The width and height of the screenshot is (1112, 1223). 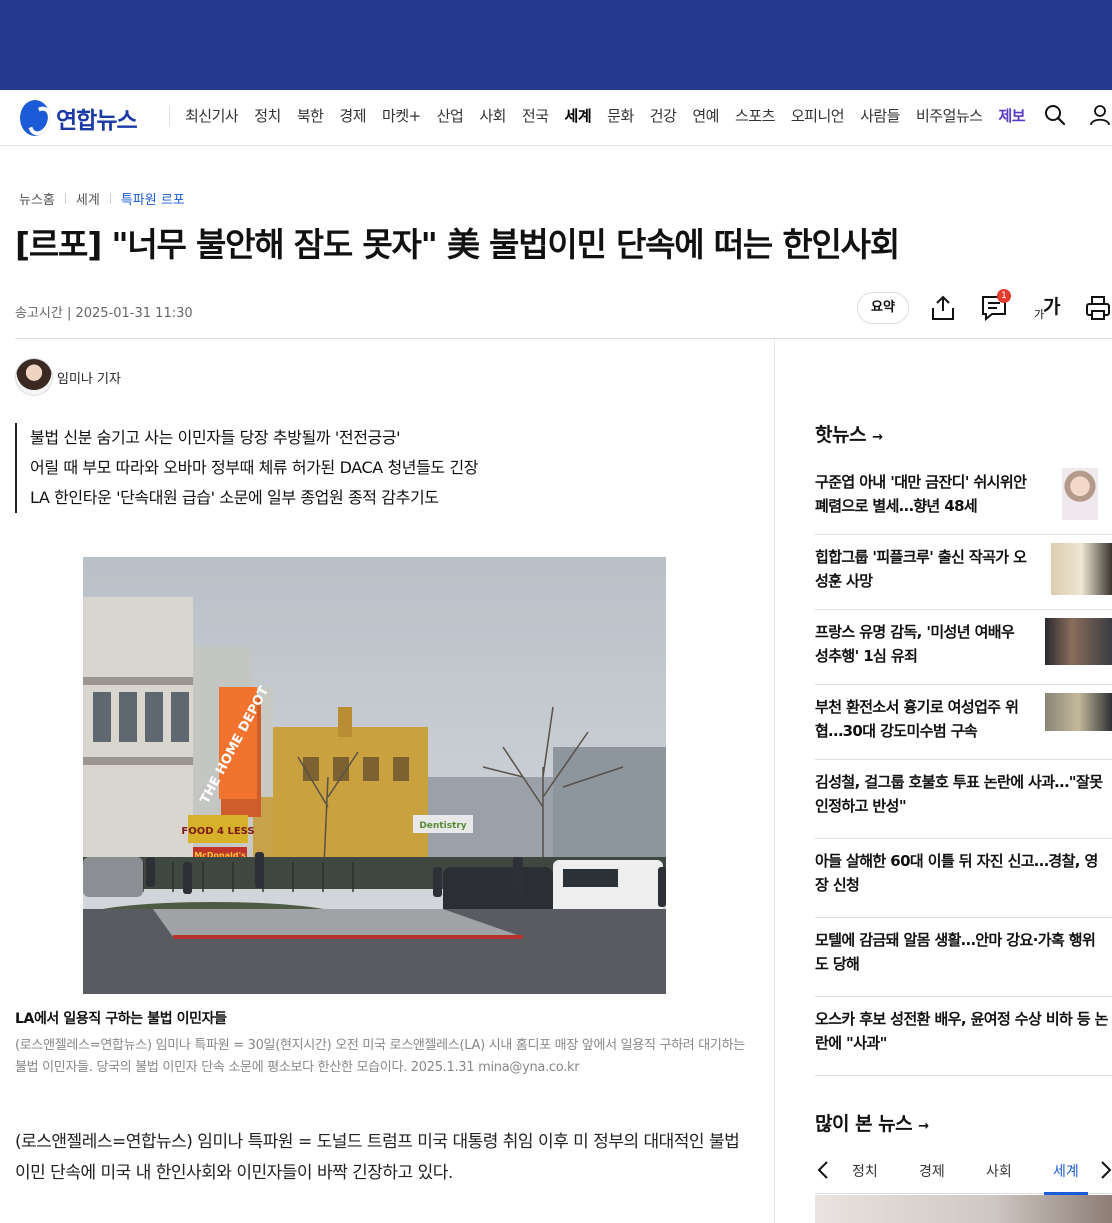 I want to click on comment-count-badge: 1, so click(x=1004, y=296).